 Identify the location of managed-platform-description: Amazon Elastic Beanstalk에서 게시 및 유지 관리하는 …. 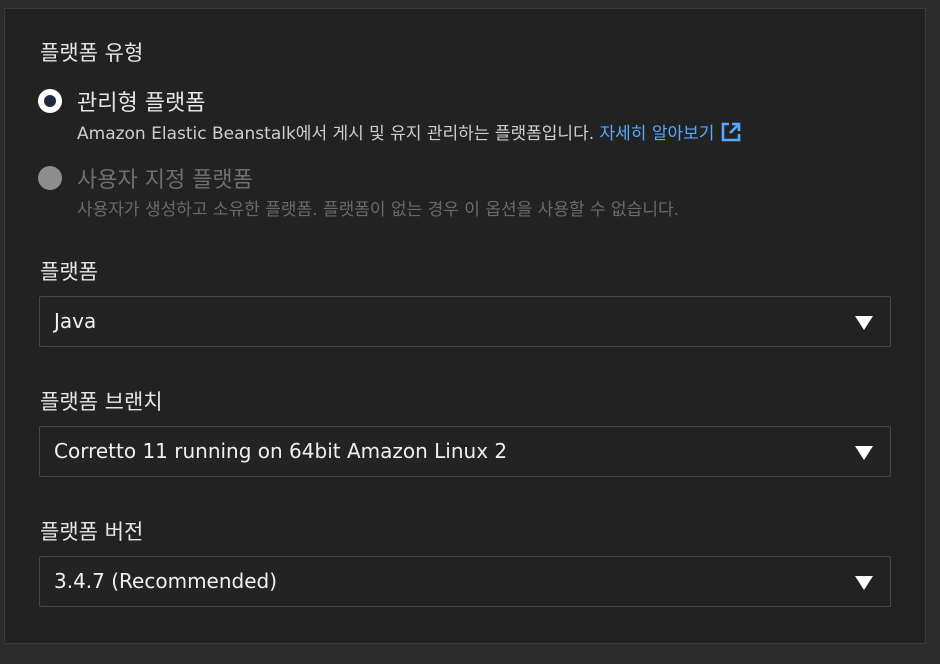
(409, 131).